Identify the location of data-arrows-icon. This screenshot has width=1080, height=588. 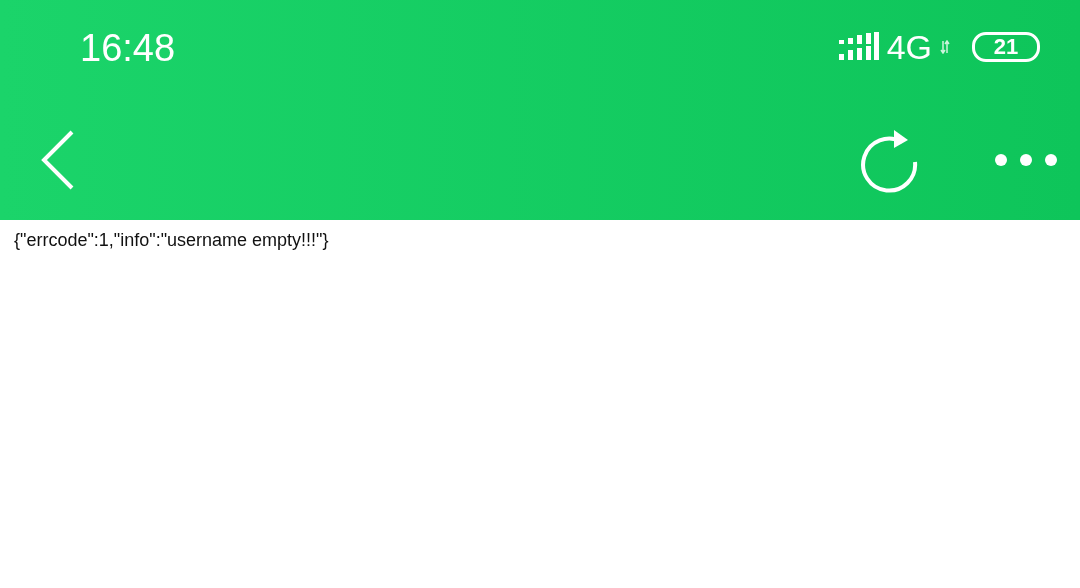
(945, 47).